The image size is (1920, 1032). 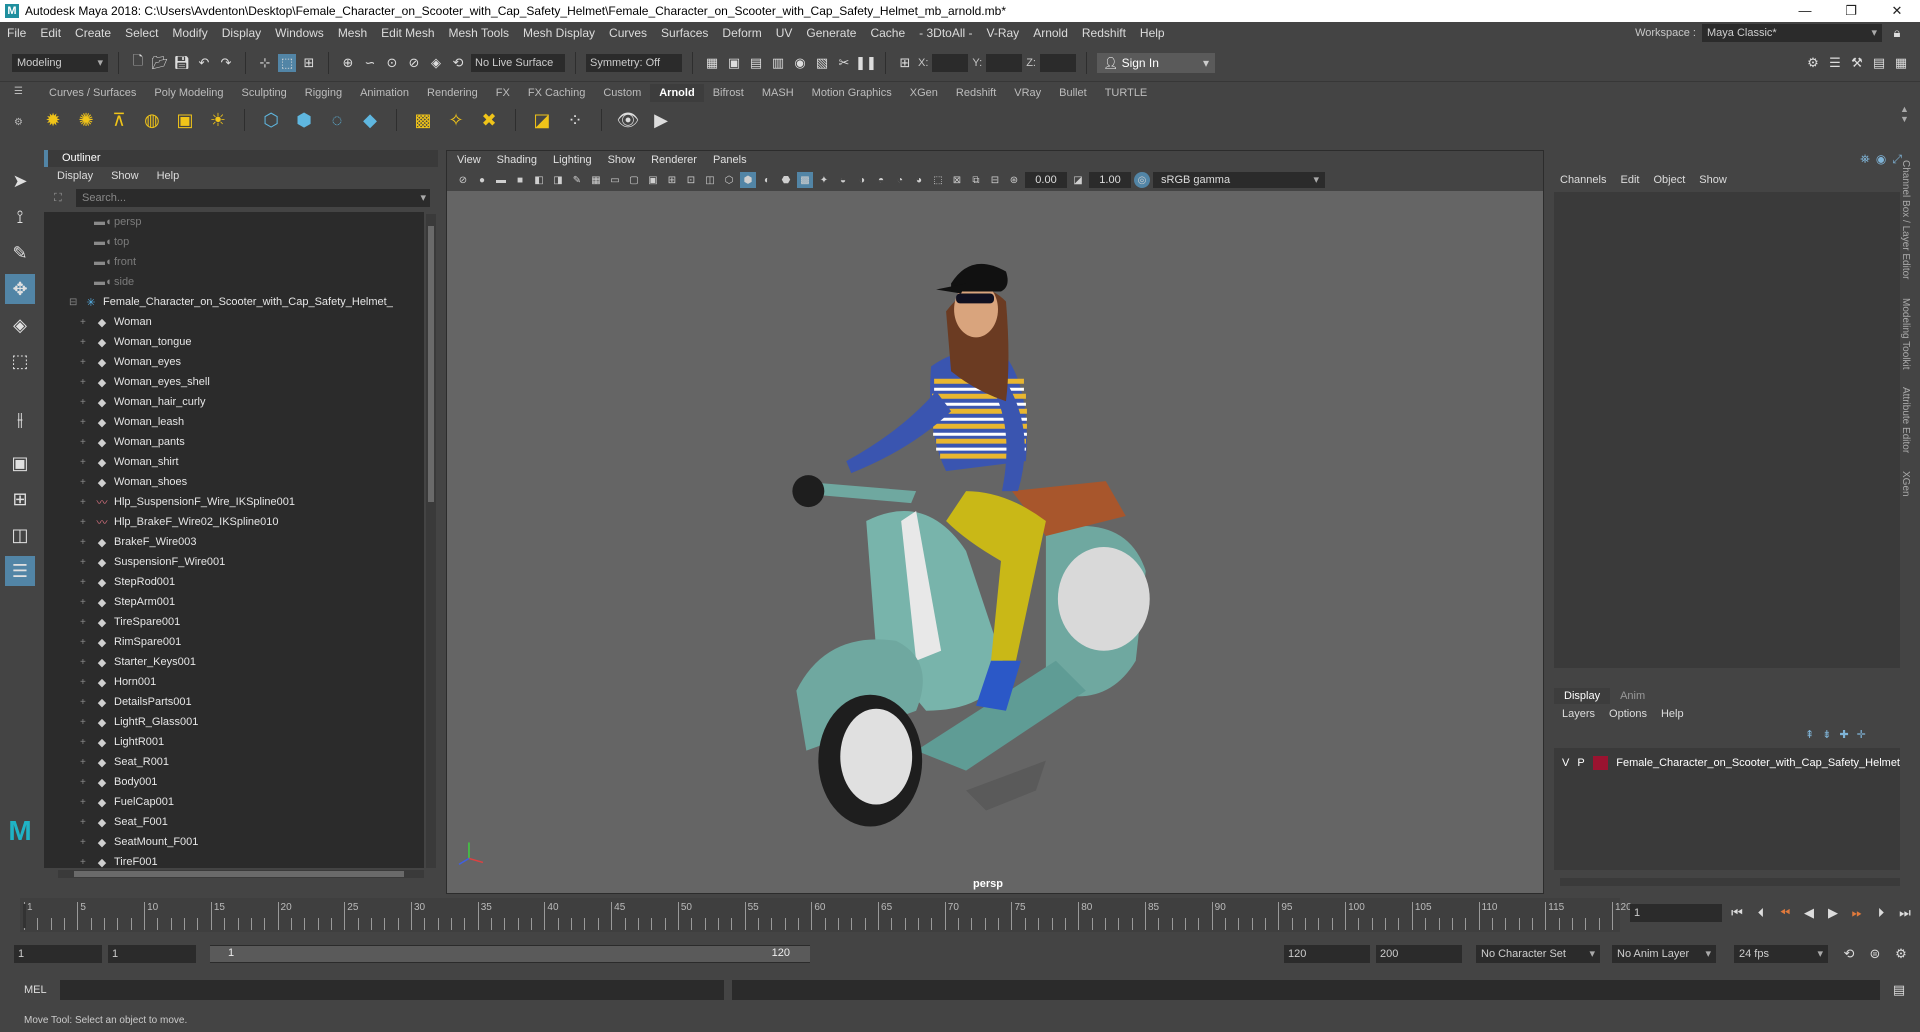 I want to click on outliner-vertical-scrollbar, so click(x=431, y=541).